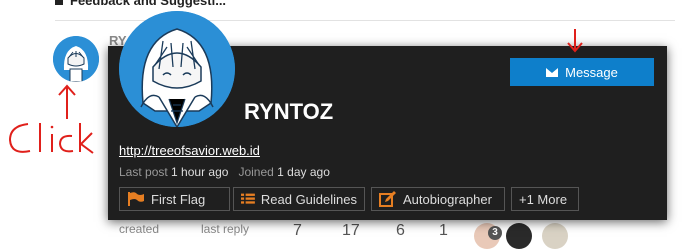 The height and width of the screenshot is (249, 690). Describe the element at coordinates (387, 199) in the screenshot. I see `edit-icon` at that location.